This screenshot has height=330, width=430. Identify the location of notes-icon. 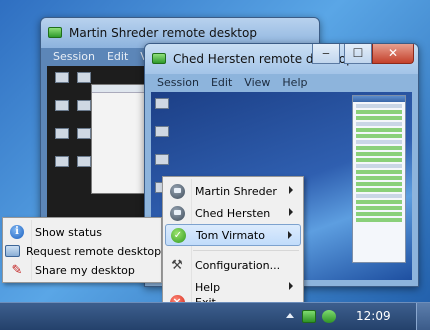
(84, 133).